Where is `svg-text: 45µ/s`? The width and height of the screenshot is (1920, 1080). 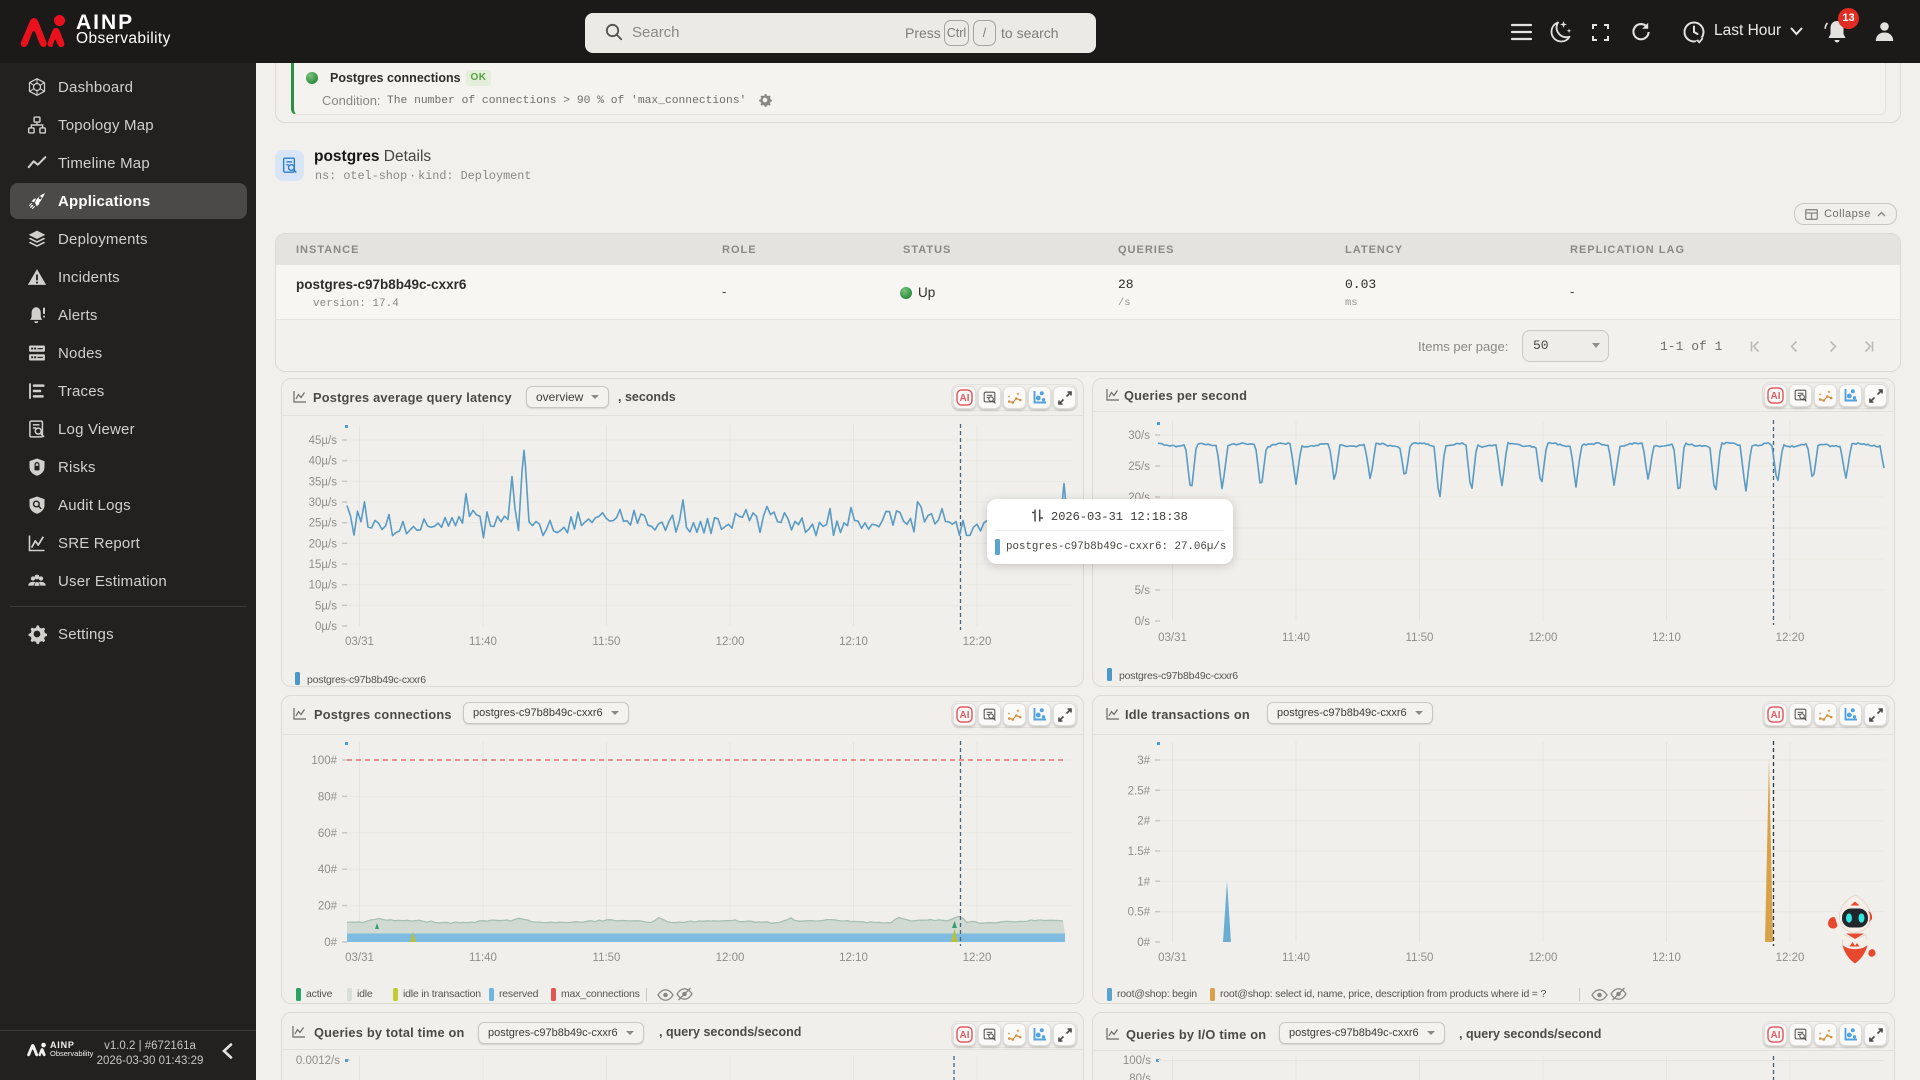 svg-text: 45µ/s is located at coordinates (323, 441).